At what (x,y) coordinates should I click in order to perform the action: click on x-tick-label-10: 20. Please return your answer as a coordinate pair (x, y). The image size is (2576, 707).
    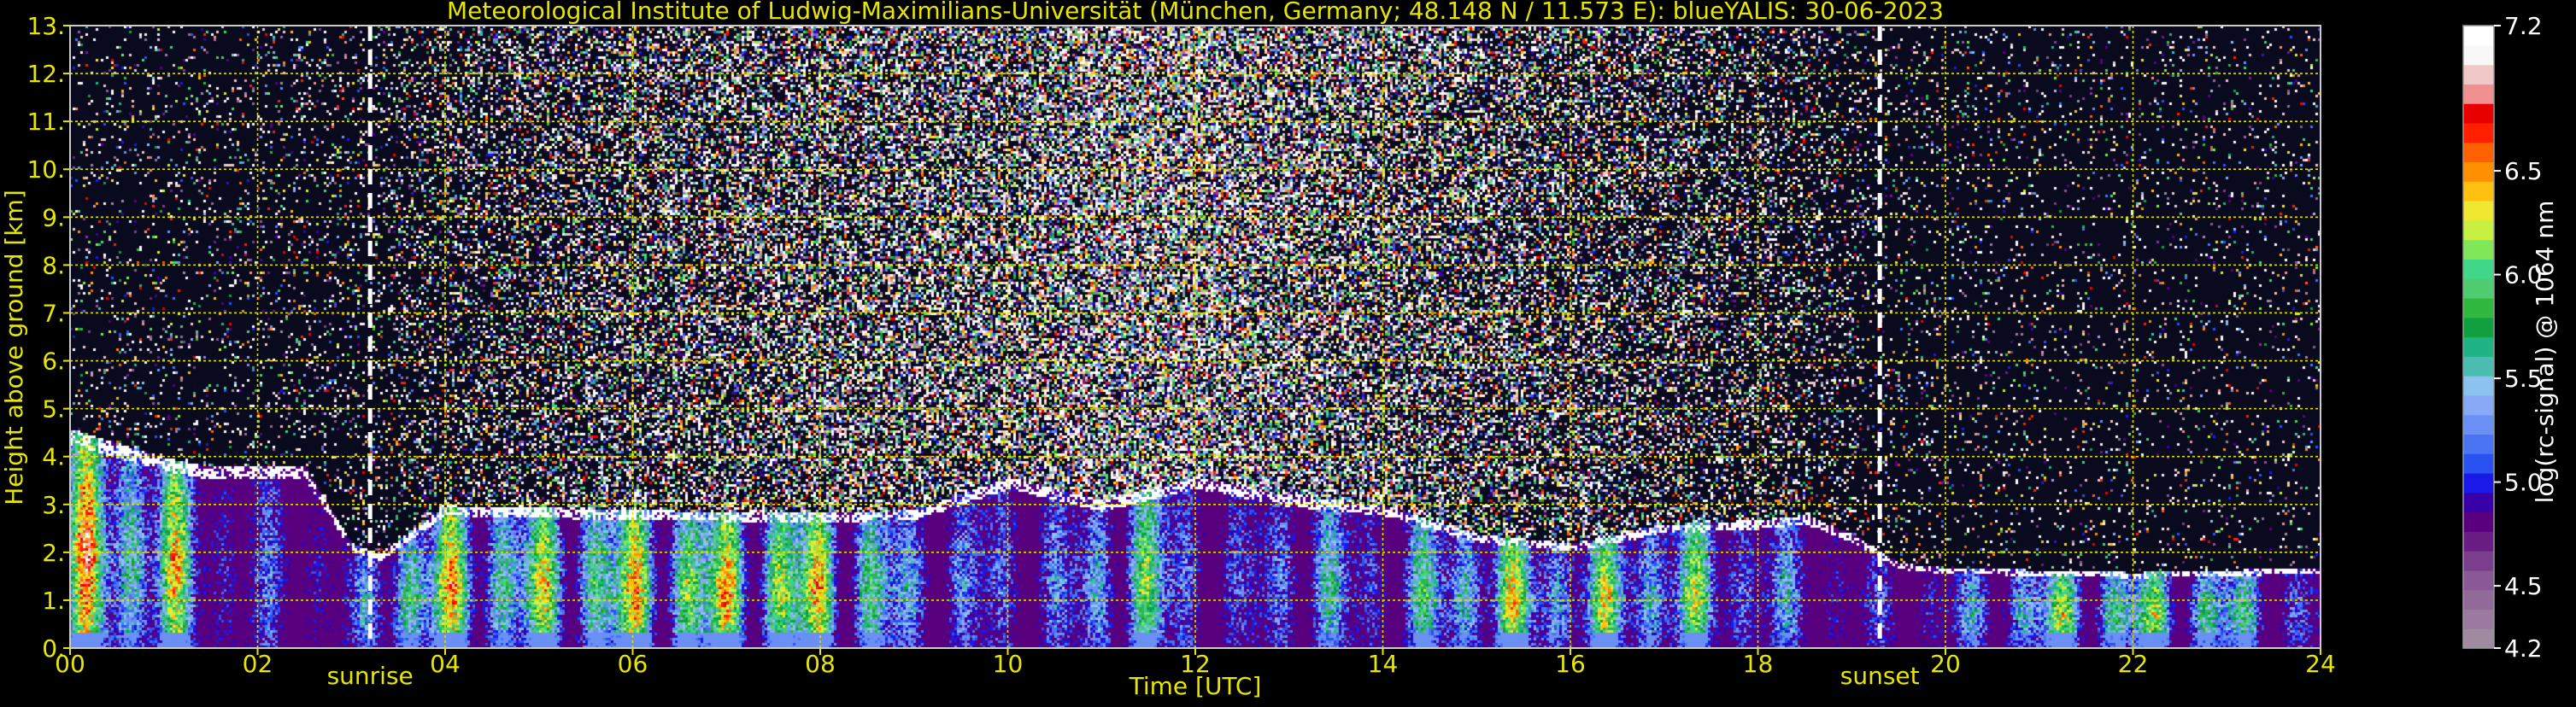
    Looking at the image, I should click on (1945, 664).